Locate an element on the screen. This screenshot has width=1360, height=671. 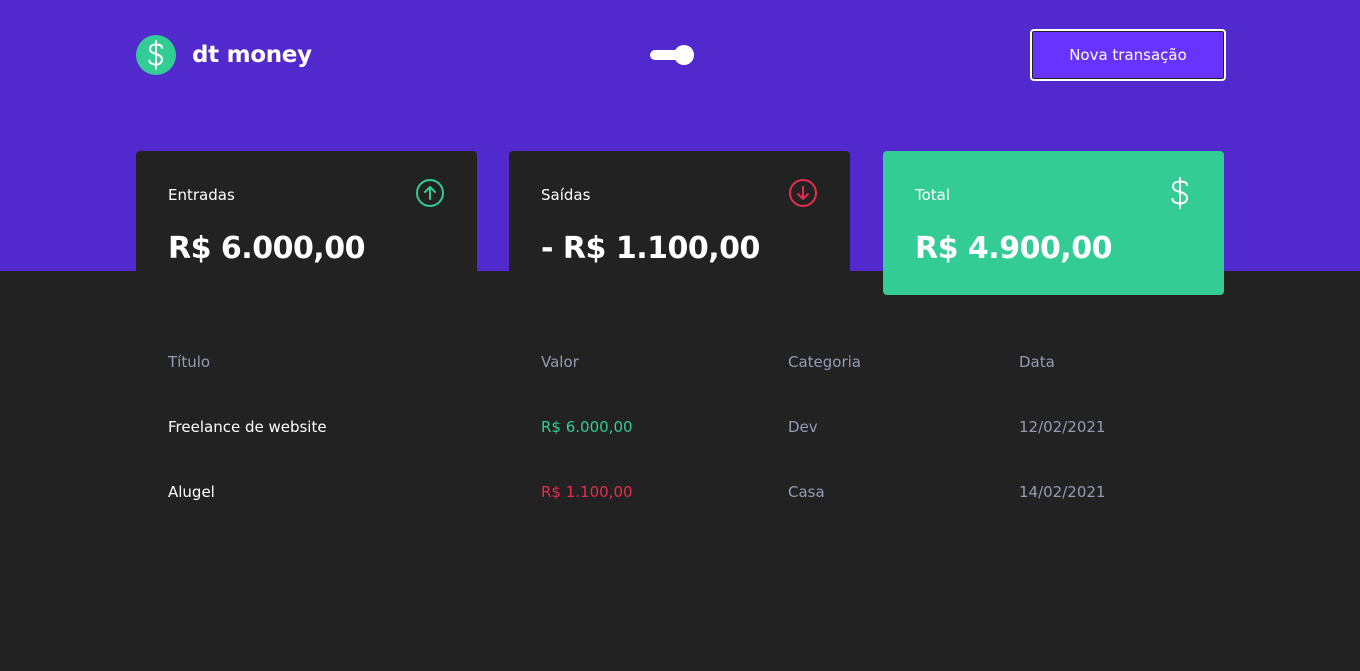
column-header-value: Valor is located at coordinates (560, 362).